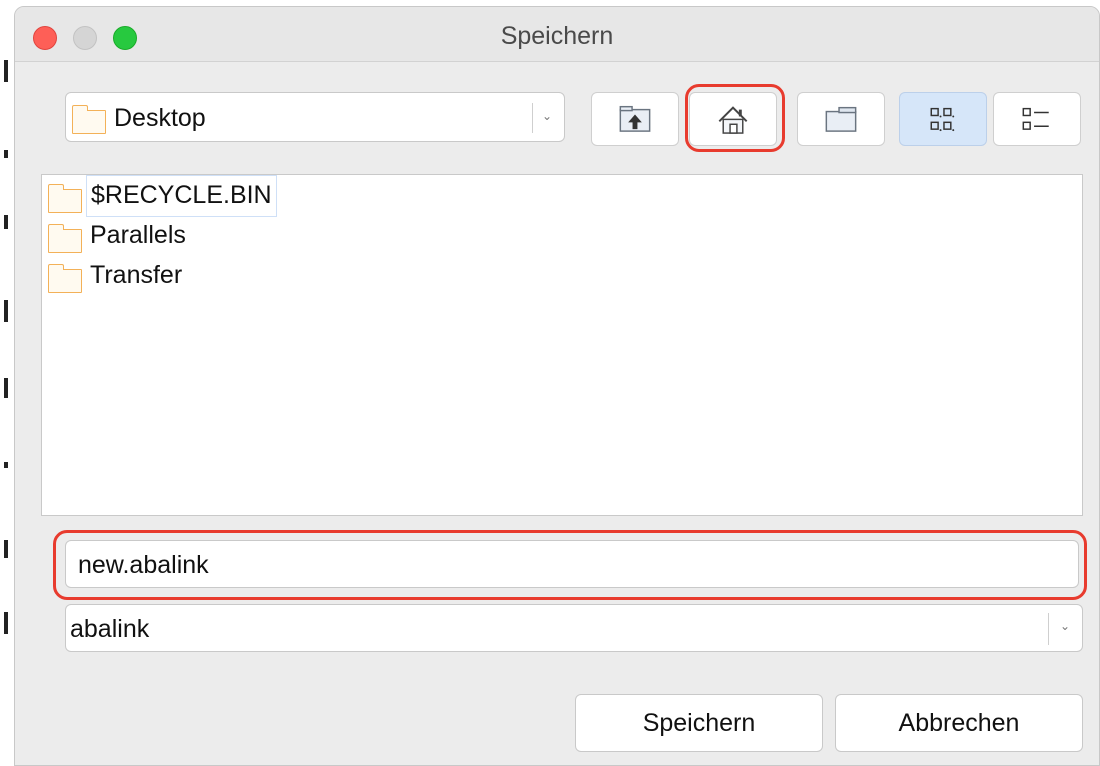 This screenshot has height=766, width=1100. I want to click on list-view-icon, so click(1035, 118).